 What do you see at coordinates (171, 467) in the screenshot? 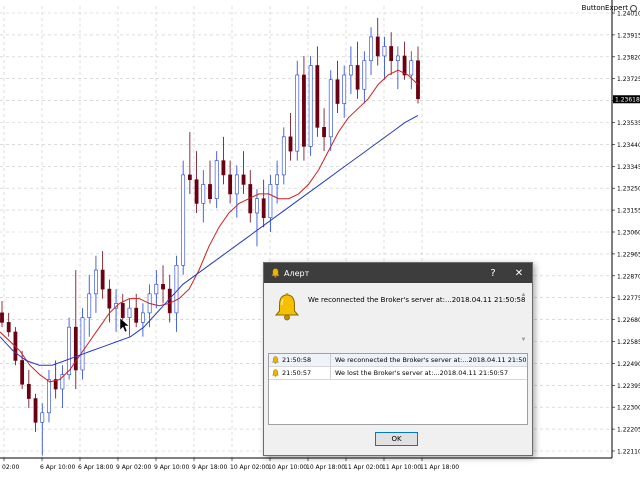
I see `time-tick-label: 9 Apr 10:00` at bounding box center [171, 467].